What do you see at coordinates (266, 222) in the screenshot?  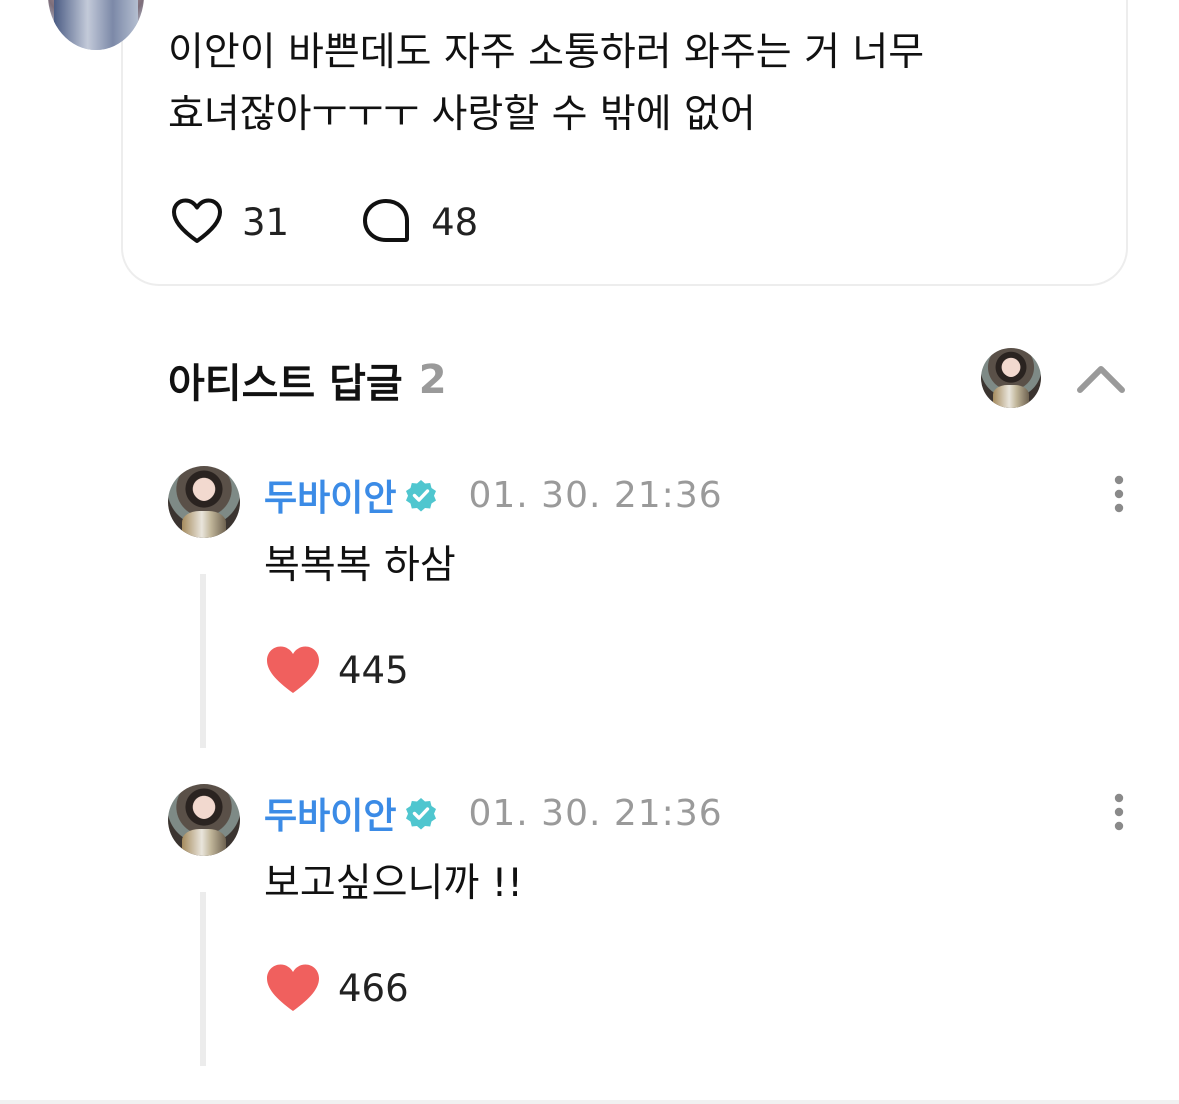 I see `post-like-count: 31` at bounding box center [266, 222].